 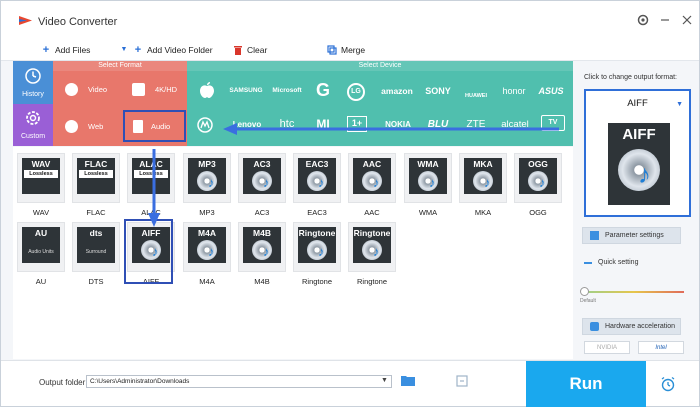 What do you see at coordinates (584, 291) in the screenshot?
I see `quality-slider-knob` at bounding box center [584, 291].